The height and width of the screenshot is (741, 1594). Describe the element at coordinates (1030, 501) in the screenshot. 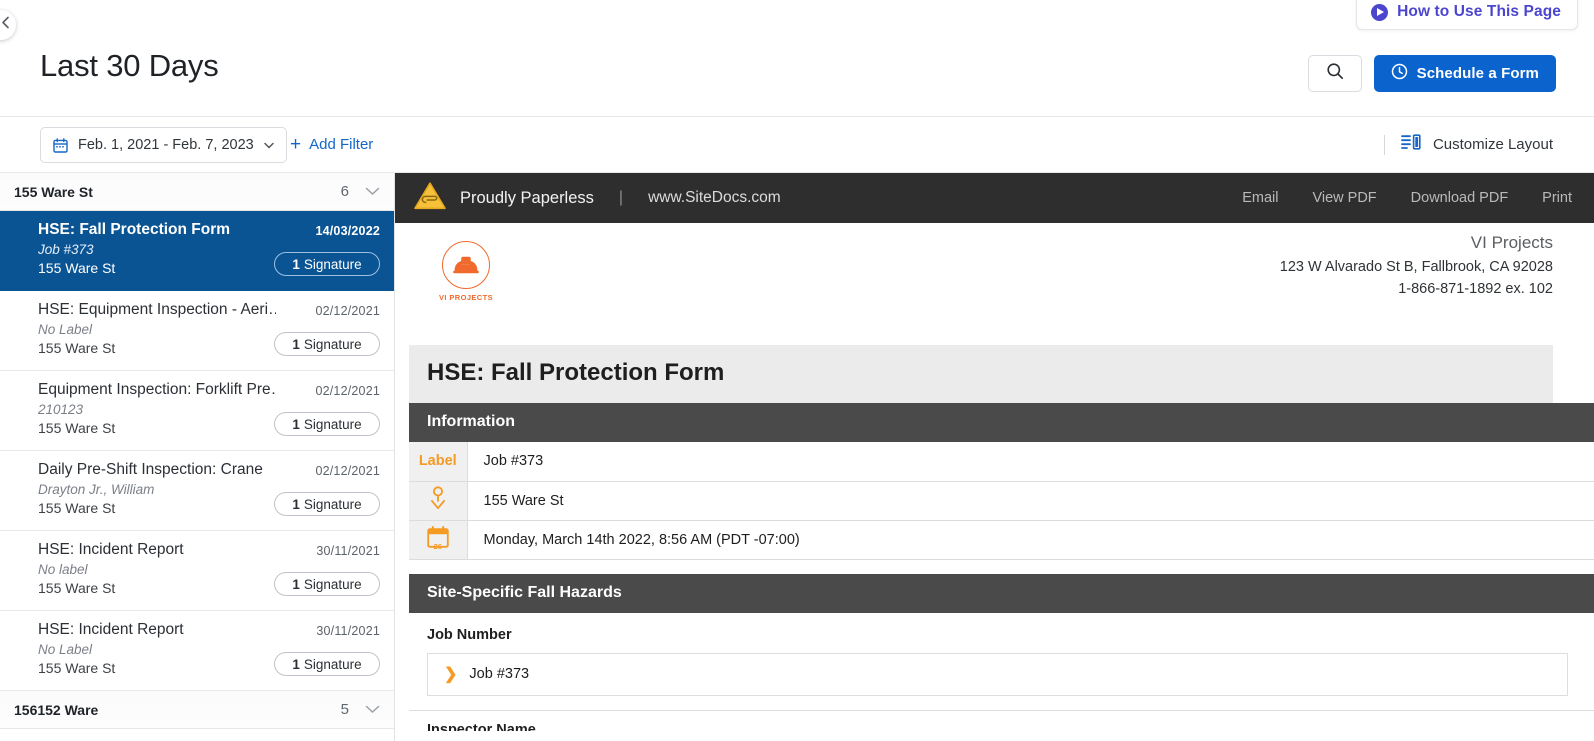

I see `table-cell-value: 155 Ware St` at that location.